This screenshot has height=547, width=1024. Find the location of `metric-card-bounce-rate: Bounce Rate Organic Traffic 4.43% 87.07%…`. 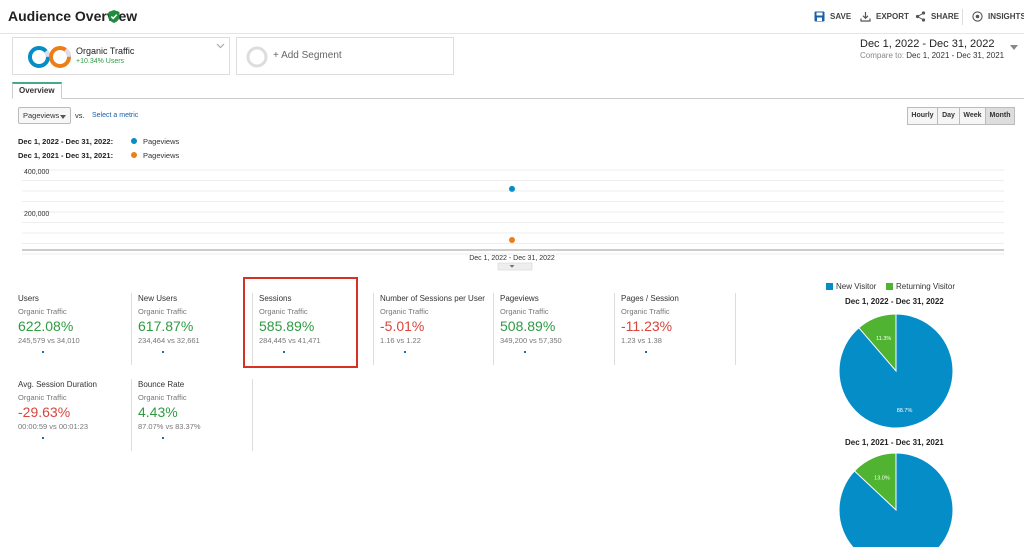

metric-card-bounce-rate: Bounce Rate Organic Traffic 4.43% 87.07%… is located at coordinates (197, 420).